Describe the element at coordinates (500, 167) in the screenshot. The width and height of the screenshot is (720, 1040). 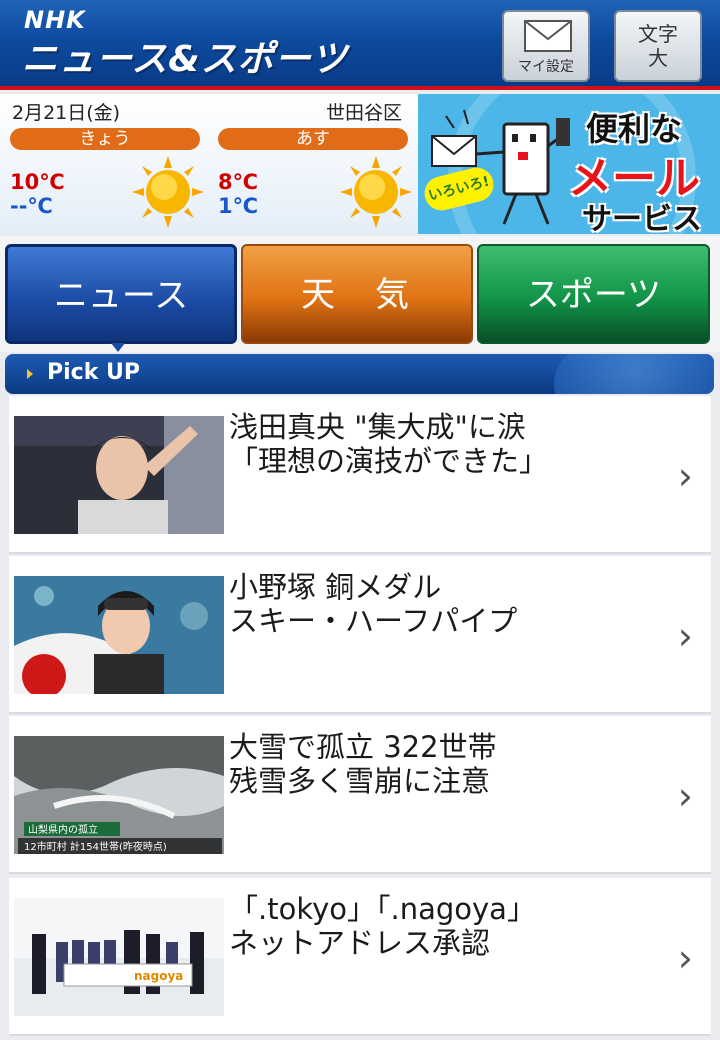
I see `phone-mascot-icon` at that location.